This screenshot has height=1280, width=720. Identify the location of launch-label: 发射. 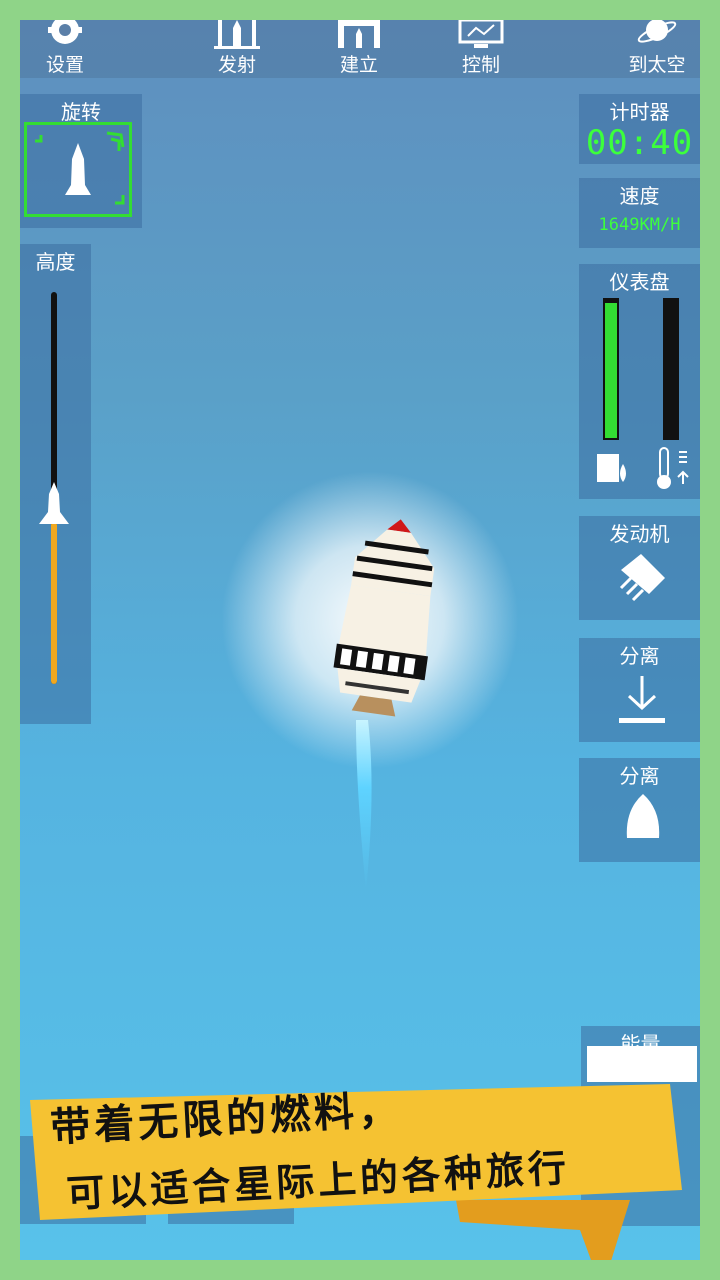
(236, 65).